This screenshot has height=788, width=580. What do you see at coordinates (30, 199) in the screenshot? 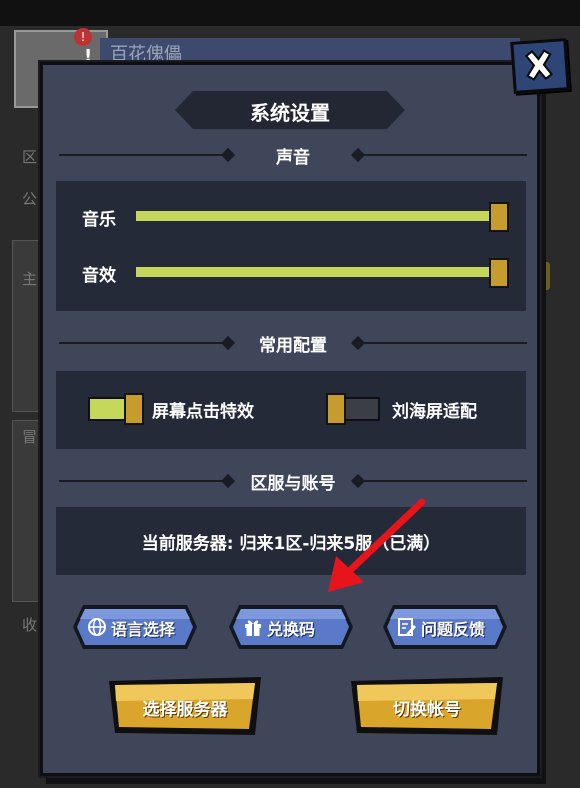
I see `bg-label-notice: 公` at bounding box center [30, 199].